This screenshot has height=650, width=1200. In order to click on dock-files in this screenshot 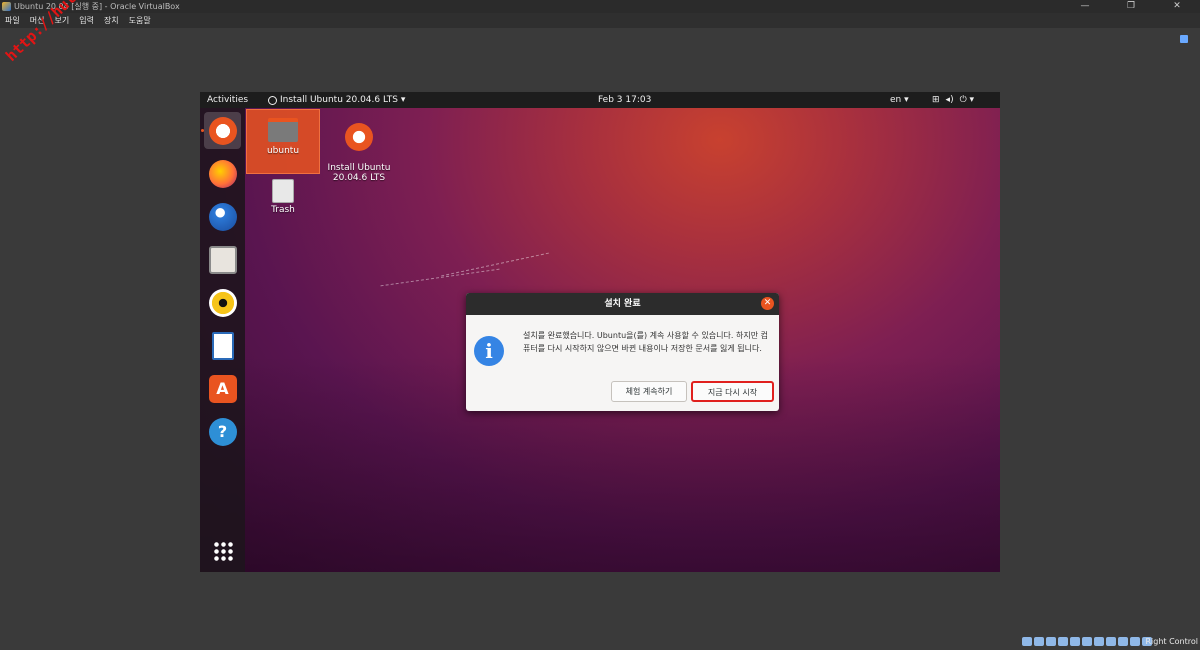, I will do `click(222, 259)`.